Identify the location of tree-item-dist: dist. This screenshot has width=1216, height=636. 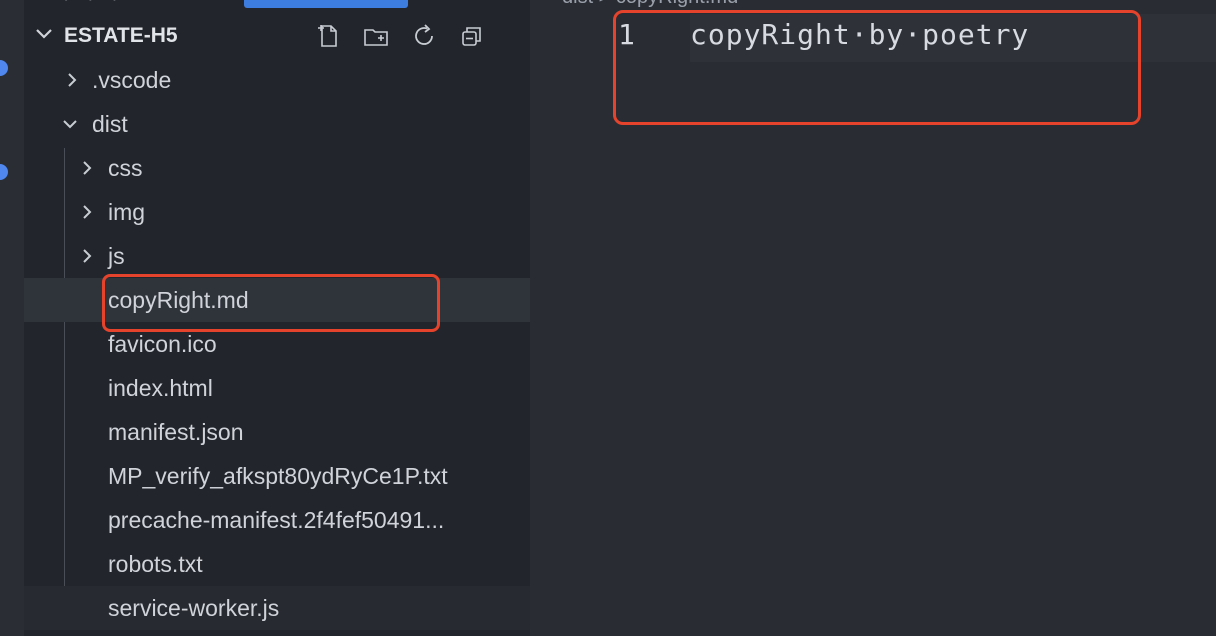
(277, 124).